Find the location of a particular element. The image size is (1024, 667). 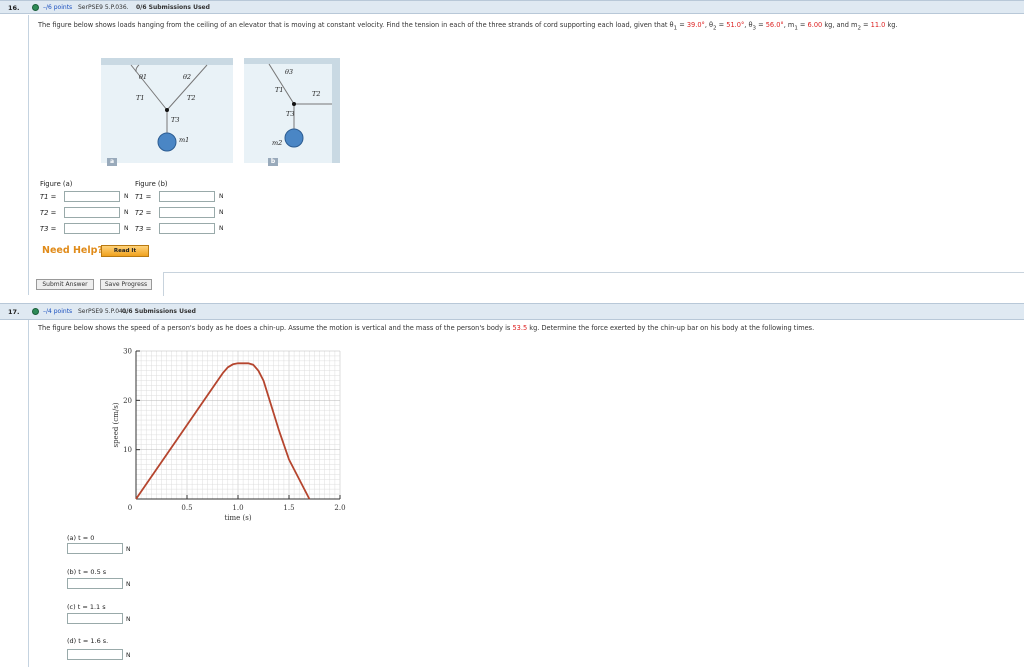

figure-a-t3-row: T3 = N is located at coordinates (84, 228).